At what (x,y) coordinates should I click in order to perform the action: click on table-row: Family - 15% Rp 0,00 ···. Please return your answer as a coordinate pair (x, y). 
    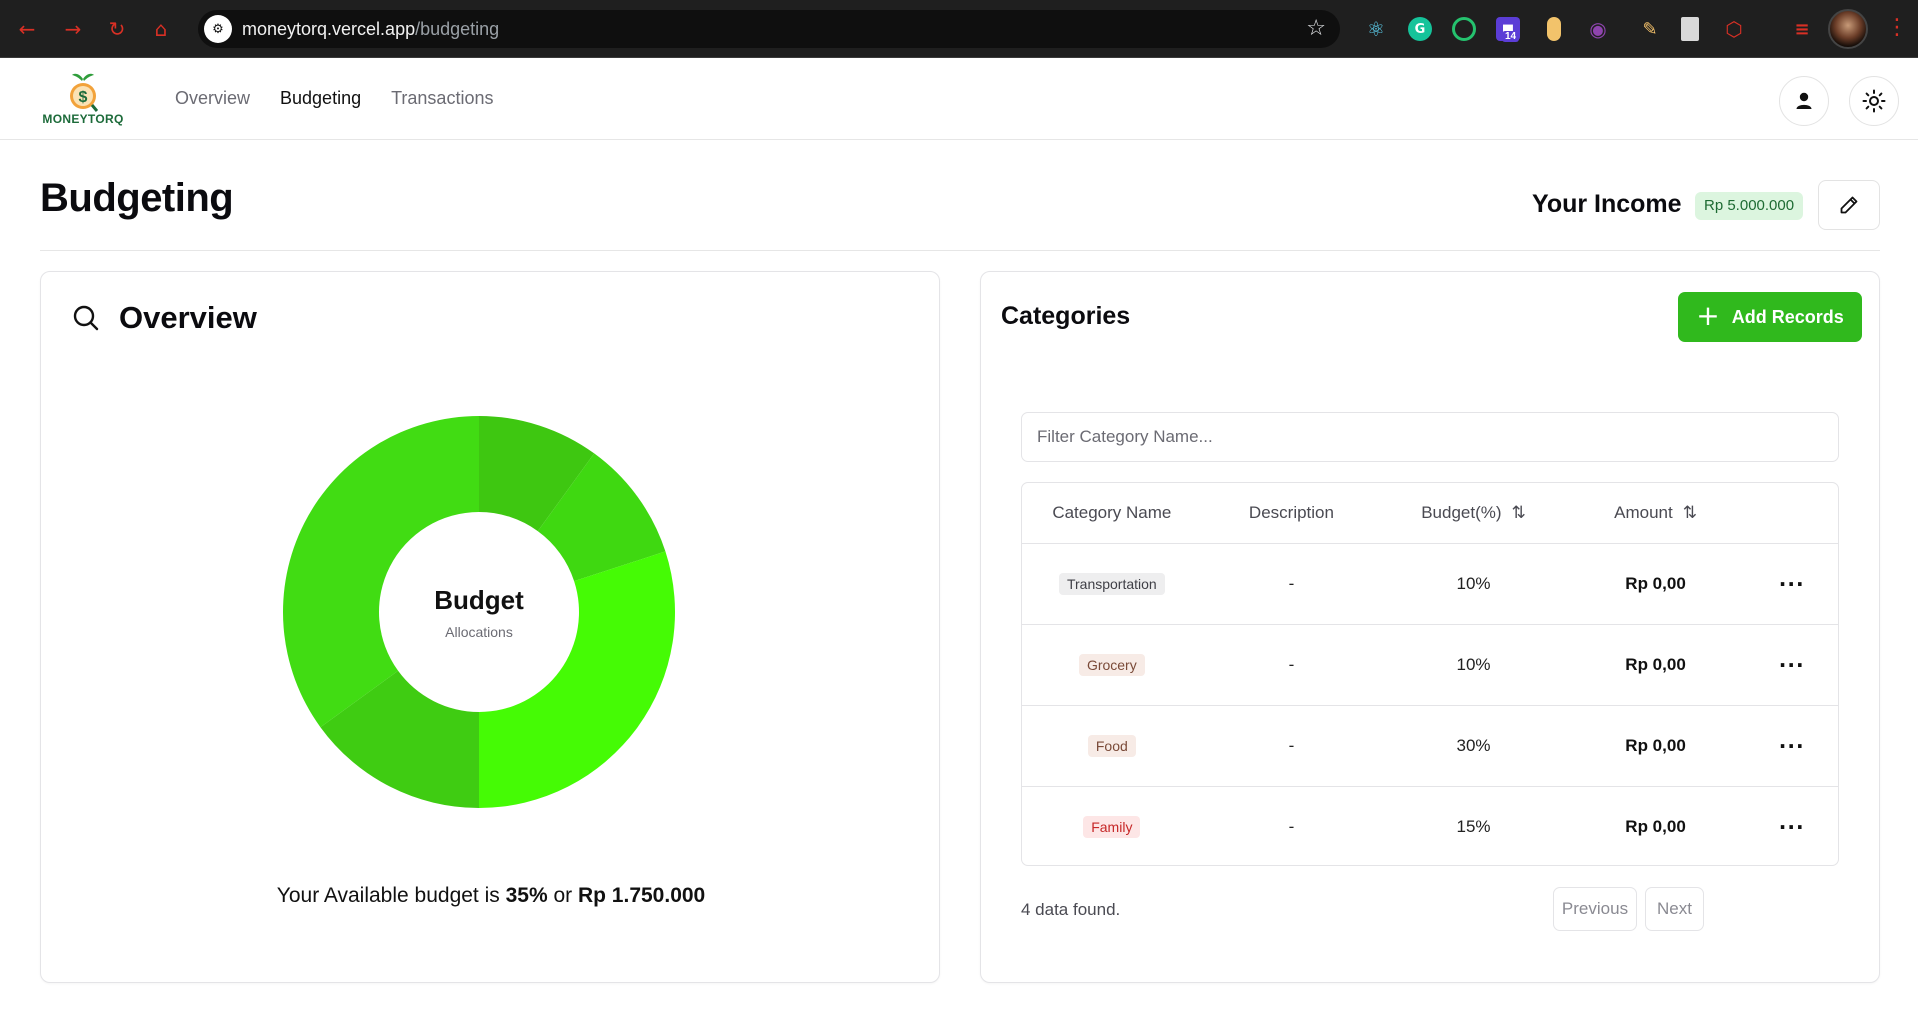
    Looking at the image, I should click on (1430, 825).